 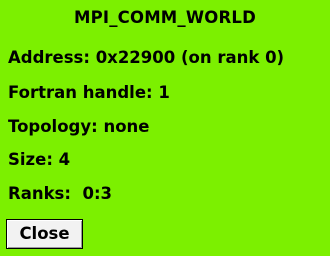 What do you see at coordinates (39, 159) in the screenshot?
I see `size-label: Size: 4` at bounding box center [39, 159].